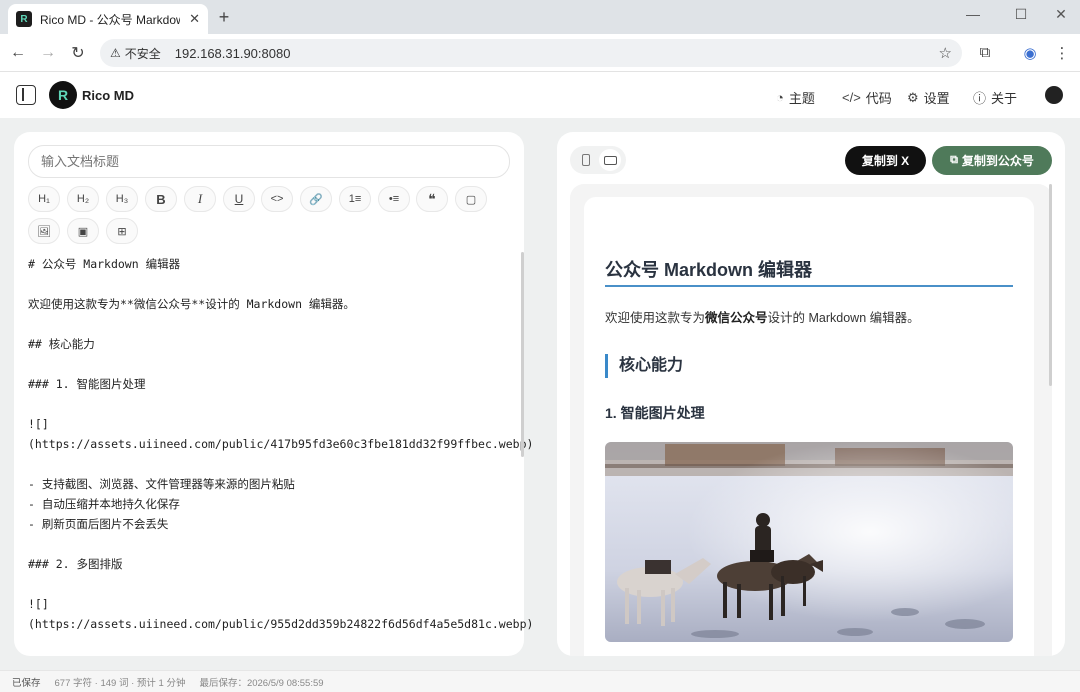 This screenshot has height=692, width=1080. Describe the element at coordinates (1004, 98) in the screenshot. I see `nav-about-label: 关于` at that location.